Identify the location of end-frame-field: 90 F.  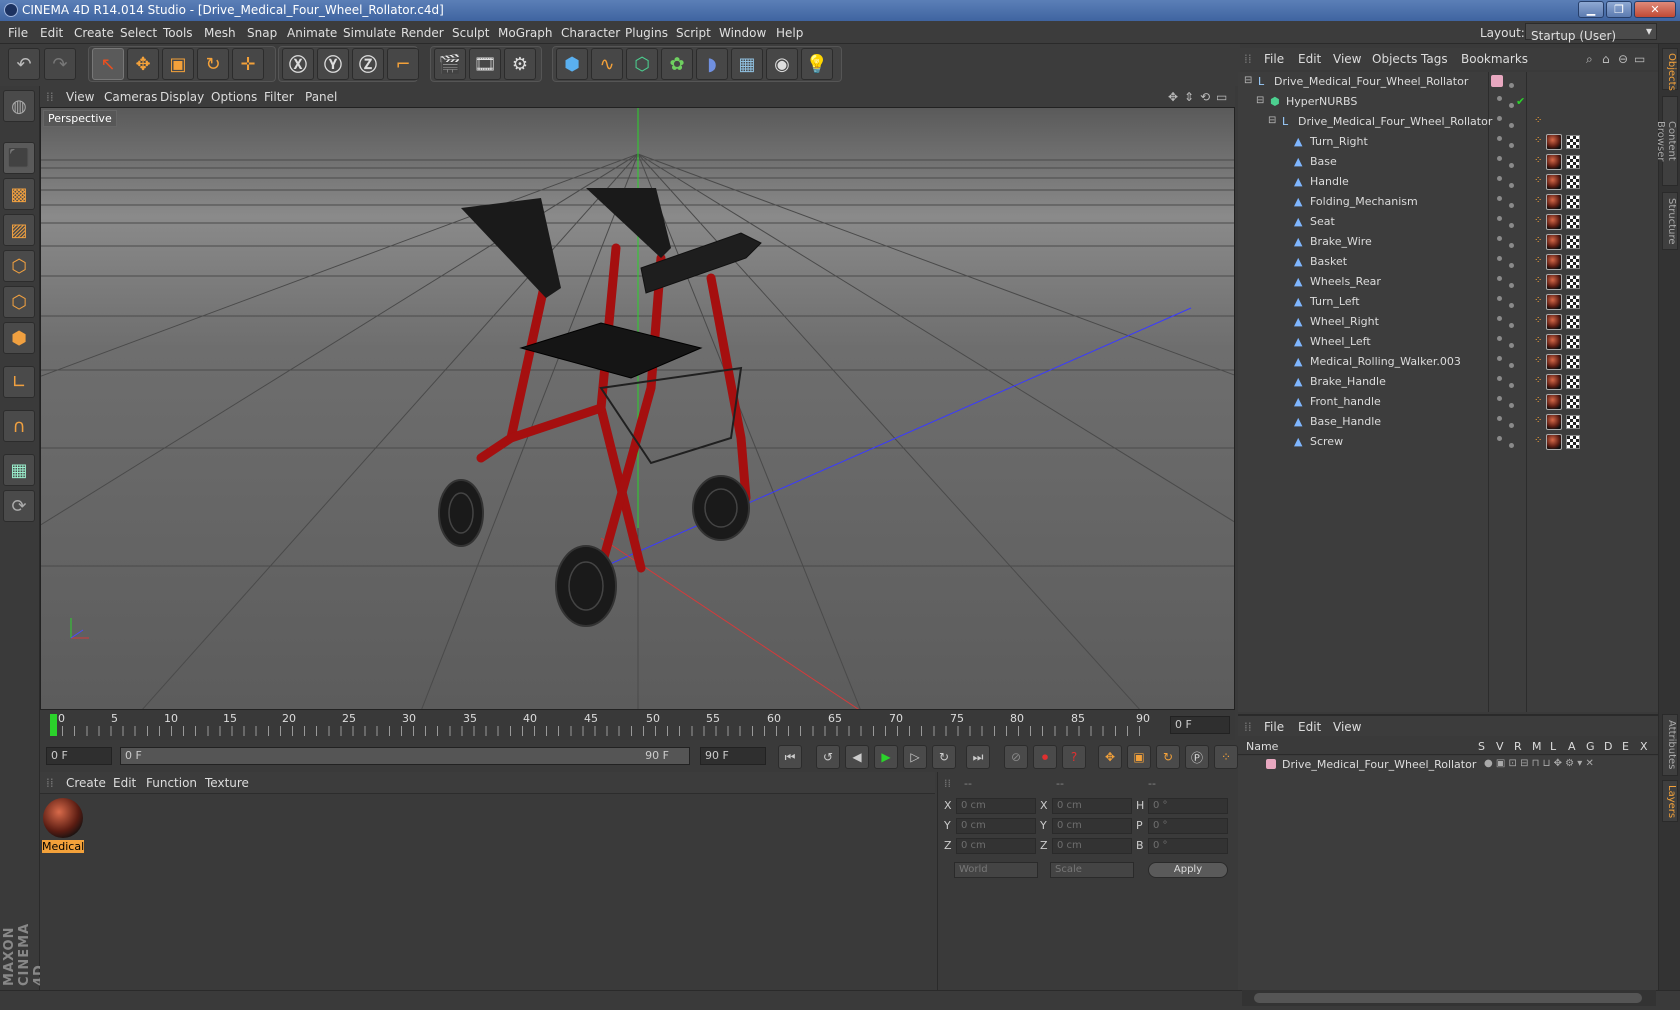
(733, 756).